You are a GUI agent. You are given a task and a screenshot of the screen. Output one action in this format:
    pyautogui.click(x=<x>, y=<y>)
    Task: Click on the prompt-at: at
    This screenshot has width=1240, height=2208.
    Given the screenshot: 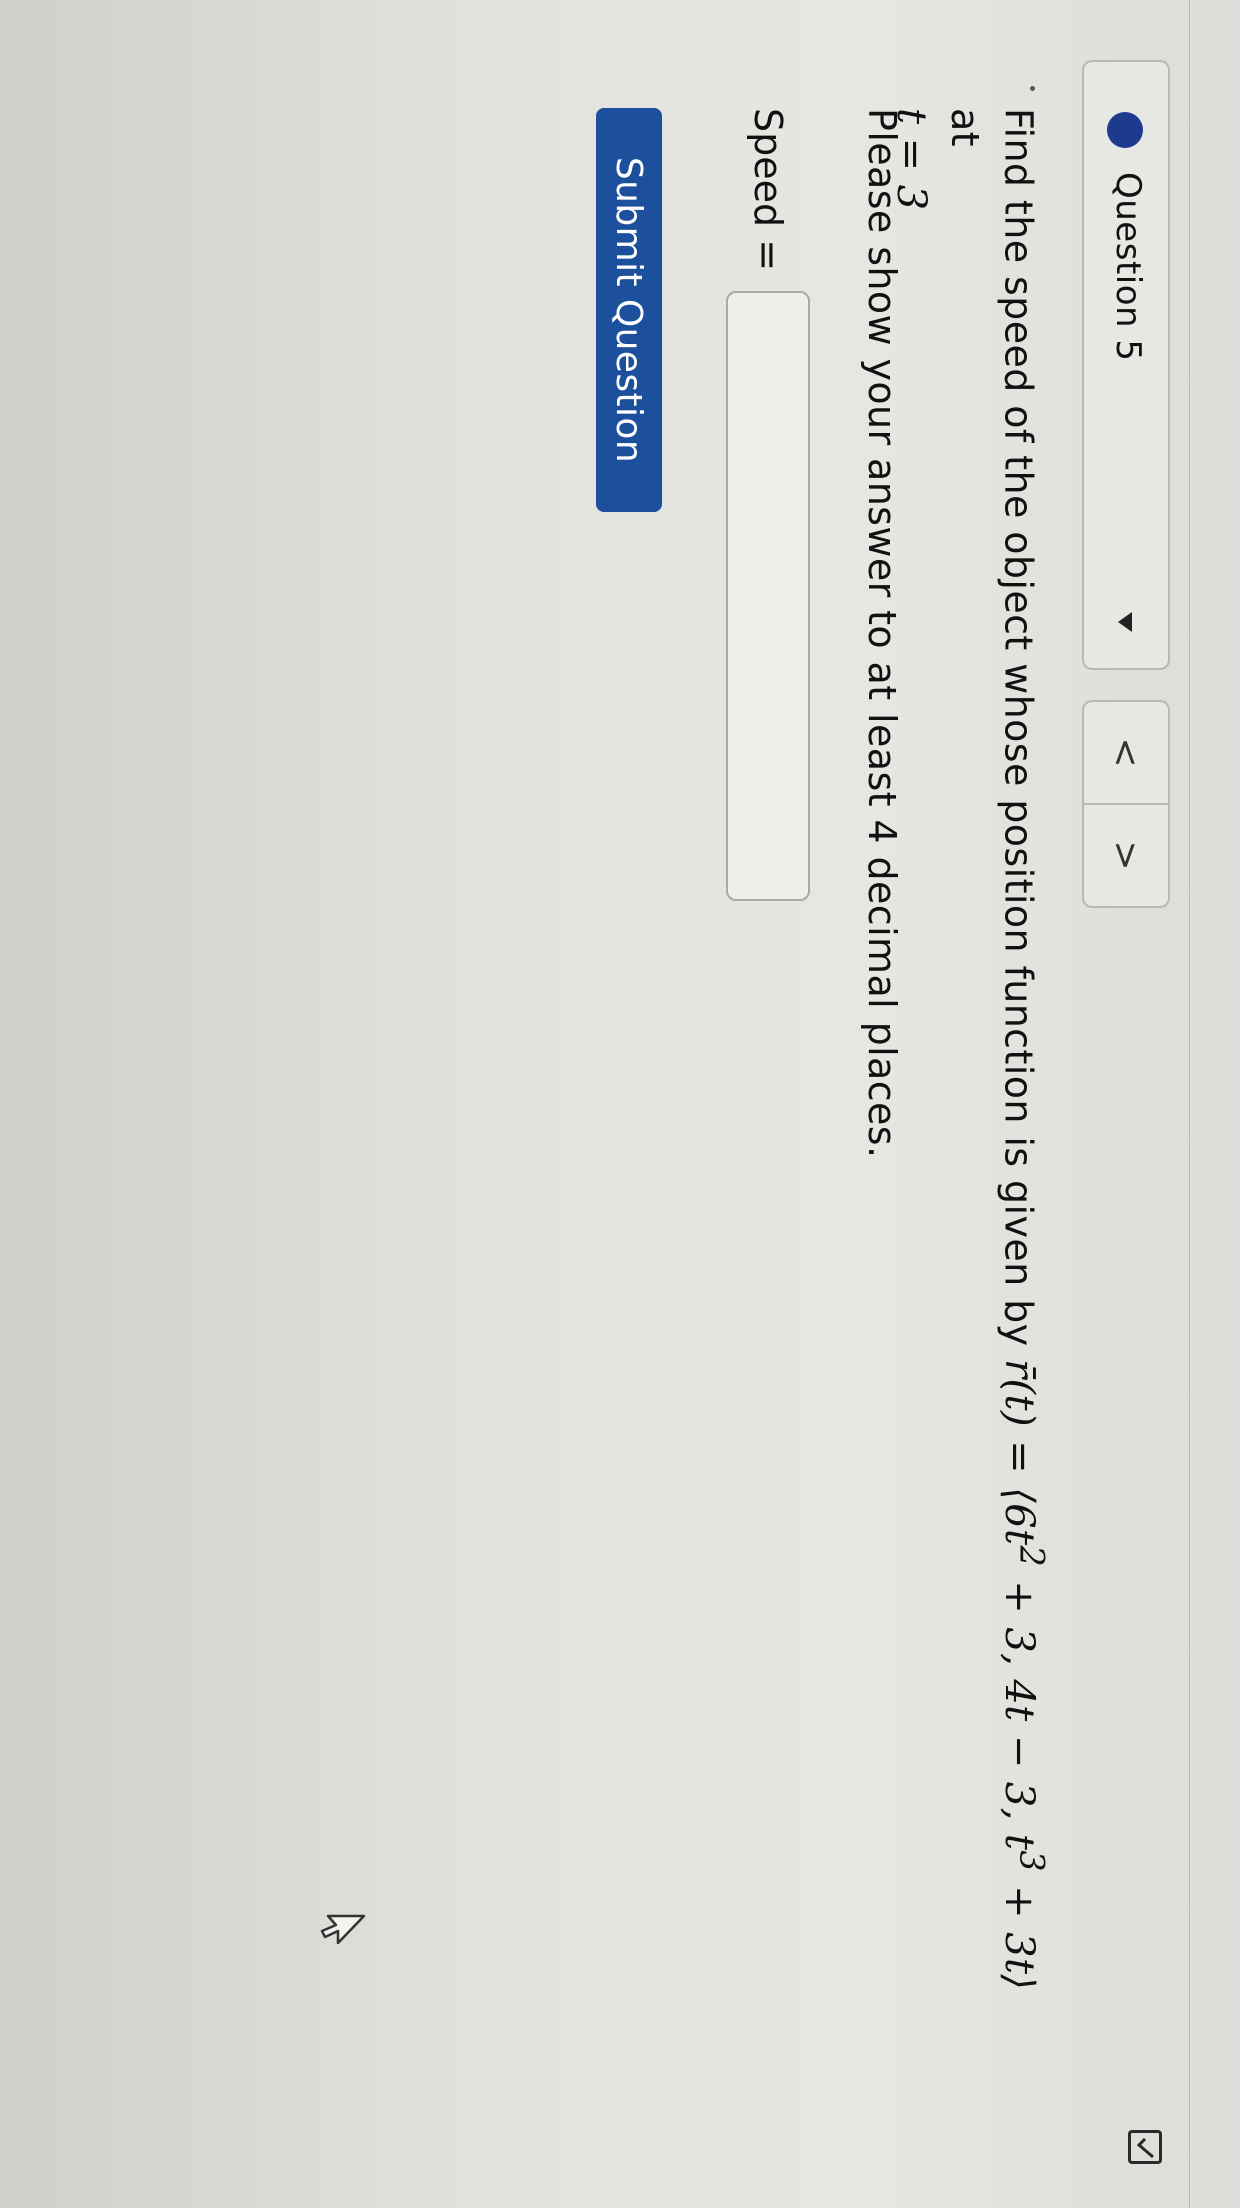 What is the action you would take?
    pyautogui.click(x=964, y=127)
    